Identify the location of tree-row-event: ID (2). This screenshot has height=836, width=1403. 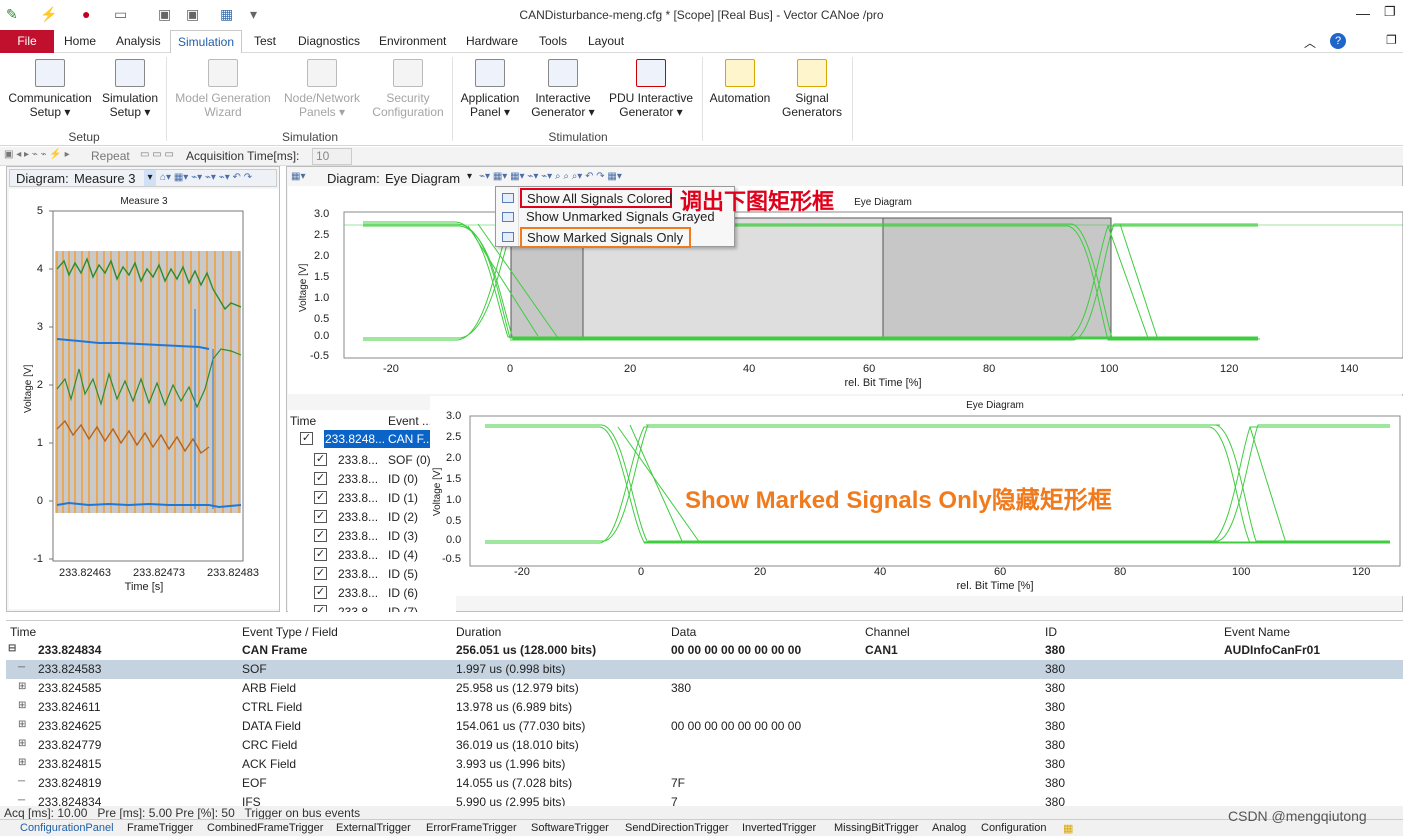
(403, 519).